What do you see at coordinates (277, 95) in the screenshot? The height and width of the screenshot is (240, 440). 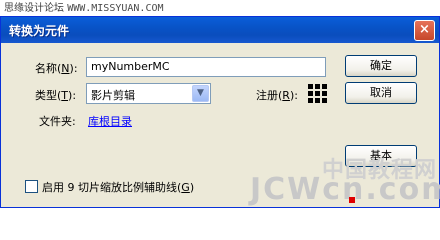 I see `registration-label: 注册(R):` at bounding box center [277, 95].